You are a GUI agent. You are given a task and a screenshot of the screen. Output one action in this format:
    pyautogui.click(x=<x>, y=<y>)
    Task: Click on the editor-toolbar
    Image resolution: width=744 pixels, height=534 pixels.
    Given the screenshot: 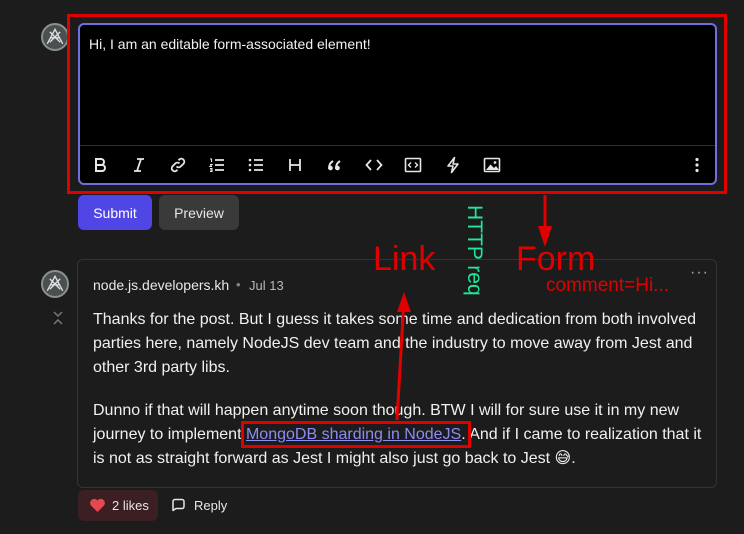 What is the action you would take?
    pyautogui.click(x=397, y=164)
    